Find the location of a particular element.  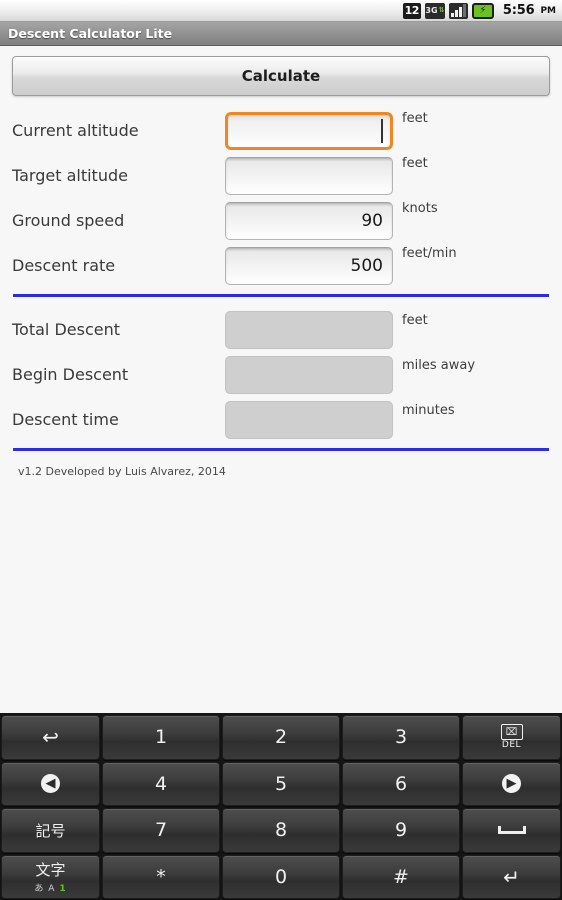

key-6: 6 is located at coordinates (401, 783).